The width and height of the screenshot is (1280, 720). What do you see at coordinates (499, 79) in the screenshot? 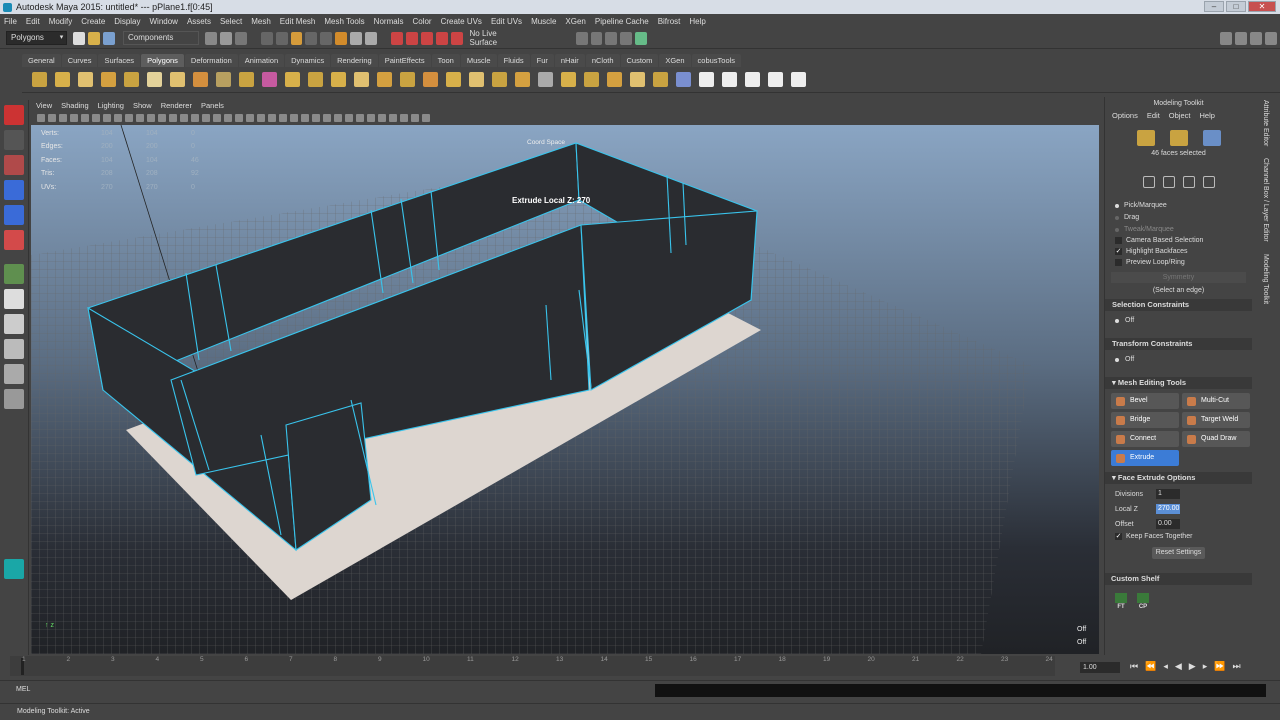
I see `shelf-tool-21-icon` at bounding box center [499, 79].